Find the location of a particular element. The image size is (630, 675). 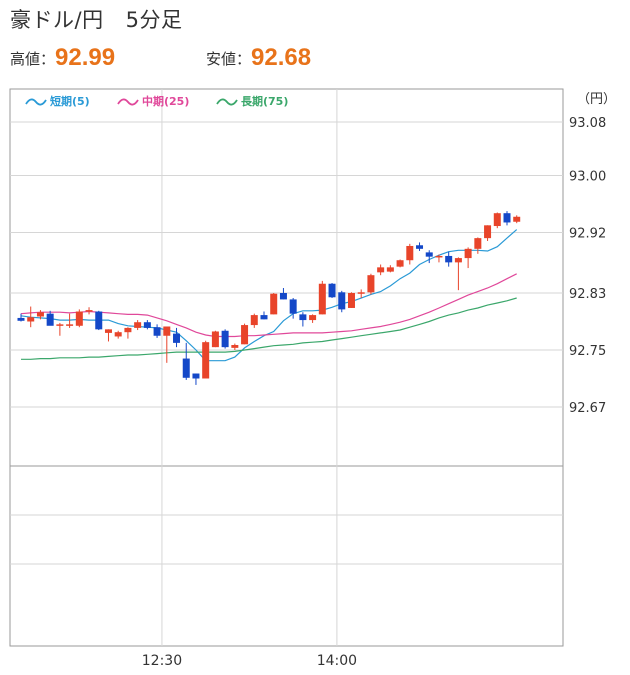

chart-legend: 短期(5) 中期(25) 長期(75) is located at coordinates (156, 101).